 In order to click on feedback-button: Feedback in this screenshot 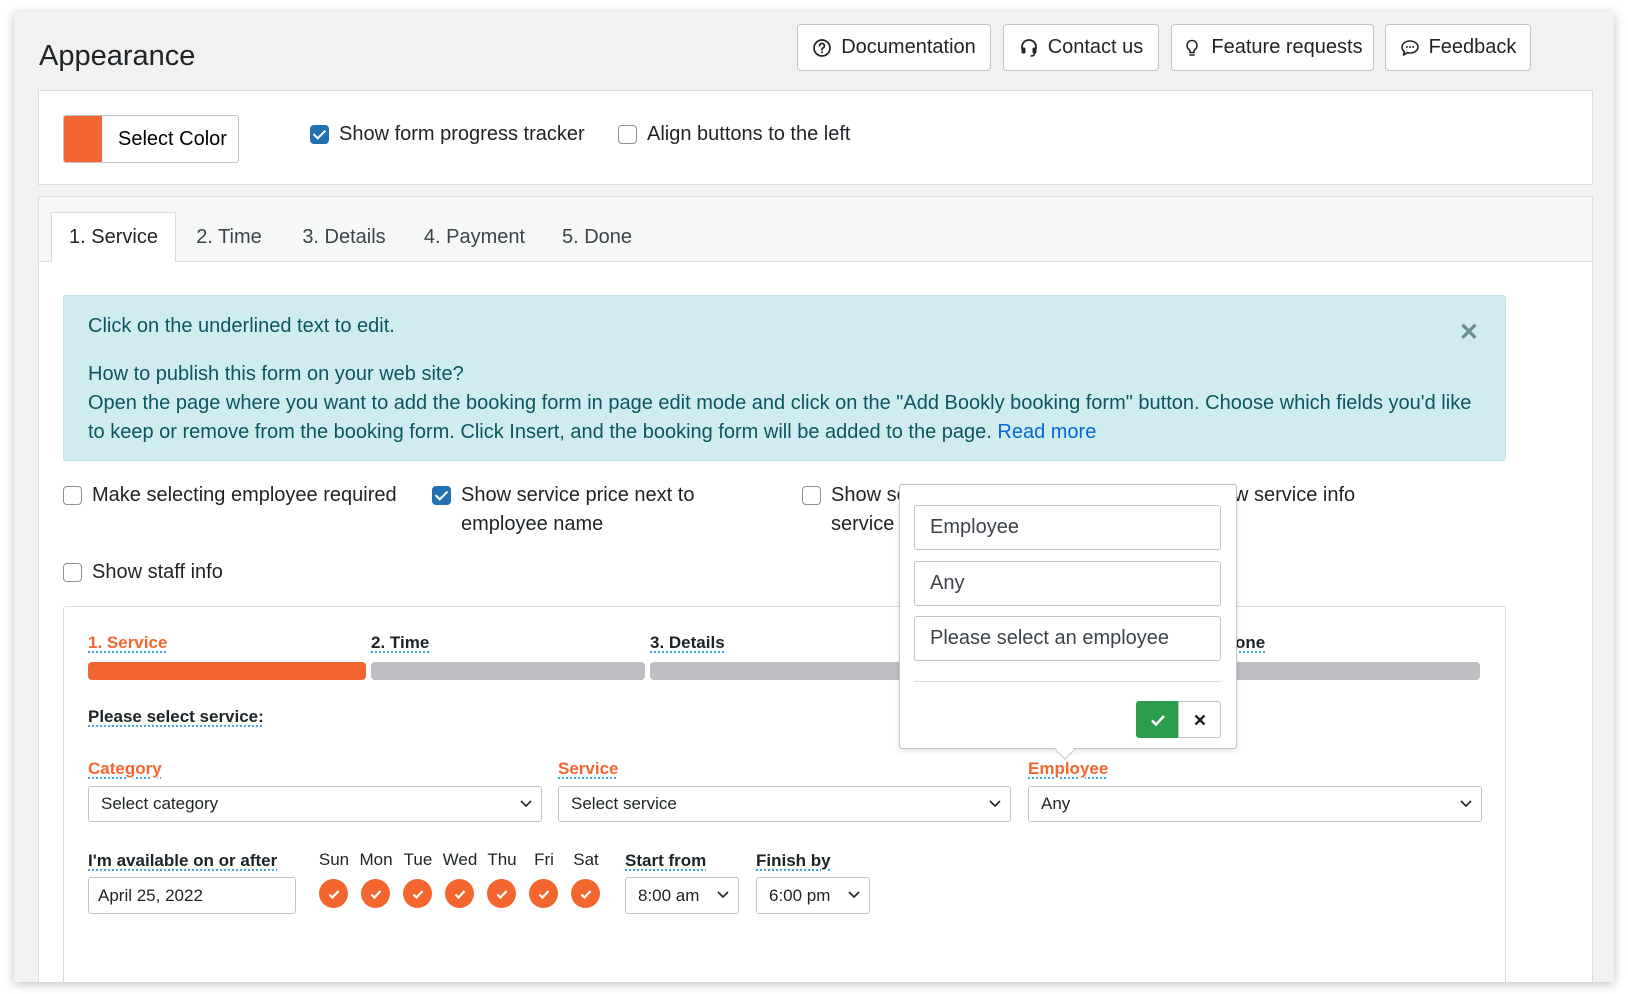, I will do `click(1458, 47)`.